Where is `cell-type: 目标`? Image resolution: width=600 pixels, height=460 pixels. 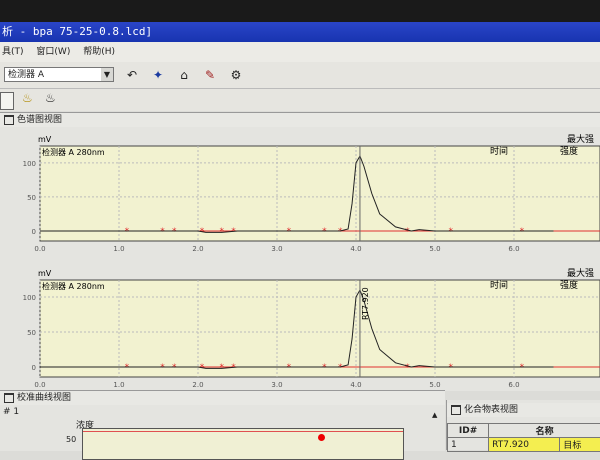
cell-type: 目标 is located at coordinates (580, 445).